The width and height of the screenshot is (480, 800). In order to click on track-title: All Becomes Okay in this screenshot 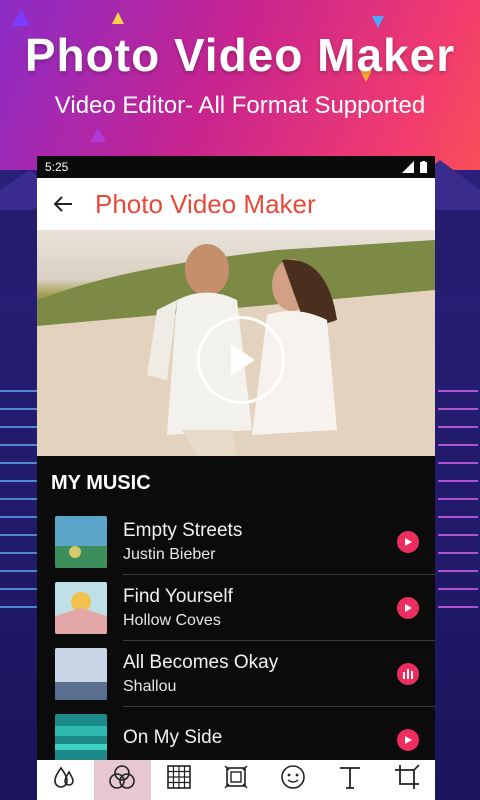, I will do `click(201, 662)`.